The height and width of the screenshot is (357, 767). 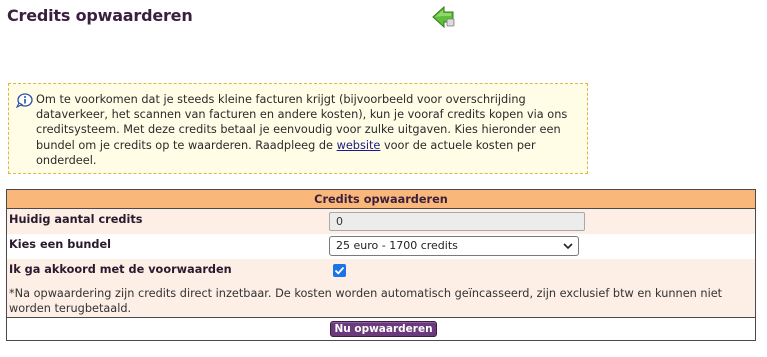 I want to click on info-icon, so click(x=24, y=101).